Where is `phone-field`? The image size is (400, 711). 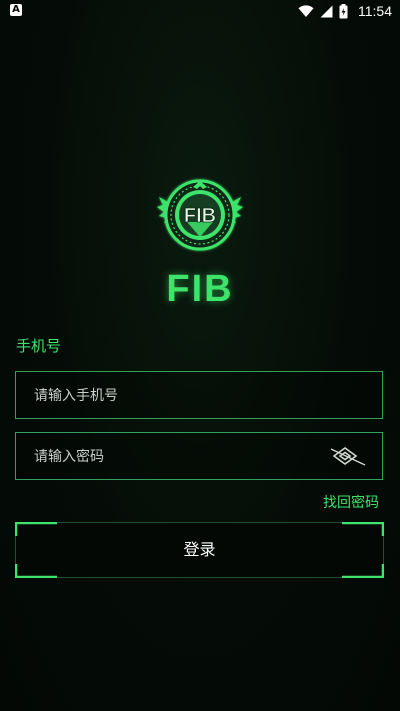
phone-field is located at coordinates (199, 395).